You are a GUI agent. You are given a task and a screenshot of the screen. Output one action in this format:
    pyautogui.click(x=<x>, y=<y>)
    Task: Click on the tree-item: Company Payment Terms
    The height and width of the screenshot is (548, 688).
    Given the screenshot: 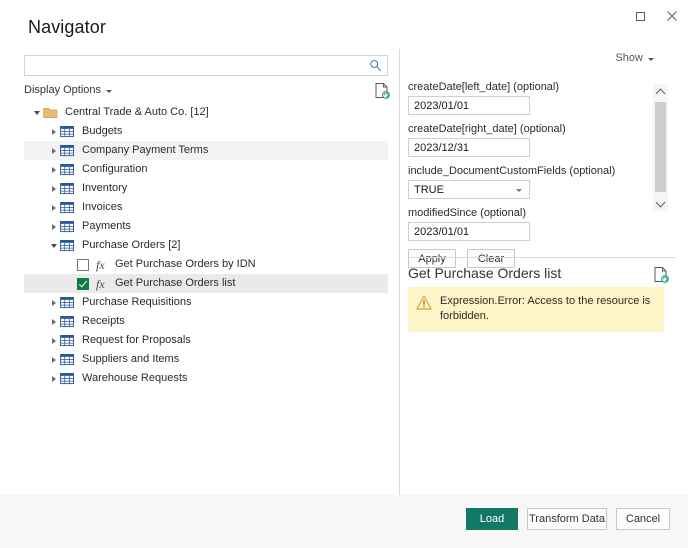 What is the action you would take?
    pyautogui.click(x=206, y=150)
    